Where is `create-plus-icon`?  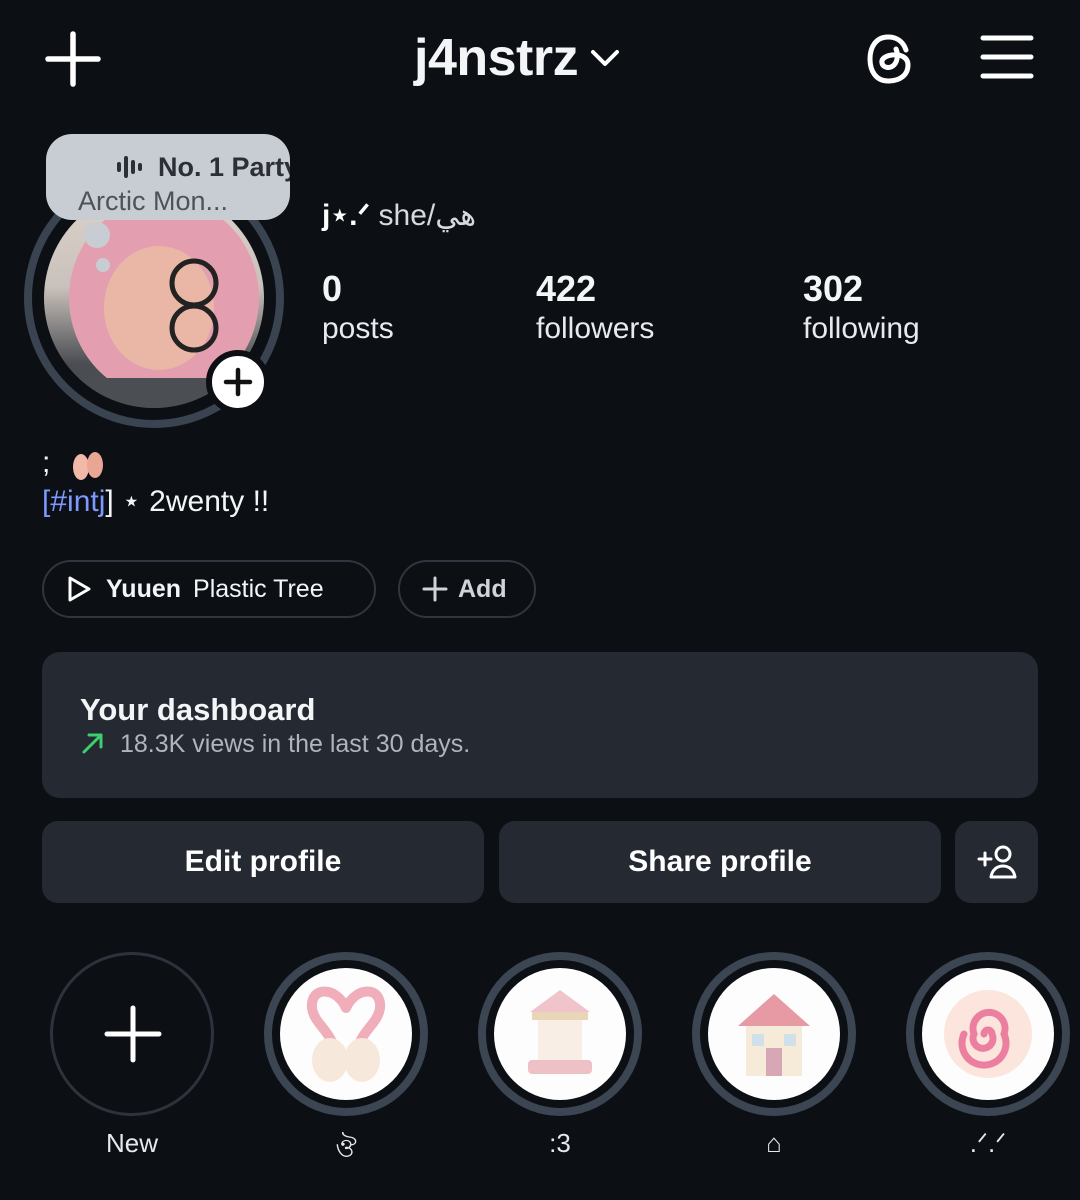
create-plus-icon is located at coordinates (73, 59).